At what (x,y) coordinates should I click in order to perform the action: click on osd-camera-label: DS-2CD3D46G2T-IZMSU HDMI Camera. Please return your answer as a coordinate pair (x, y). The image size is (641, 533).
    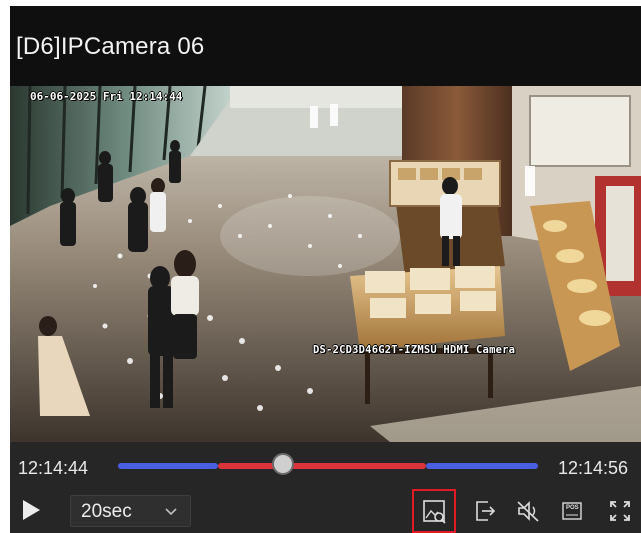
    Looking at the image, I should click on (414, 350).